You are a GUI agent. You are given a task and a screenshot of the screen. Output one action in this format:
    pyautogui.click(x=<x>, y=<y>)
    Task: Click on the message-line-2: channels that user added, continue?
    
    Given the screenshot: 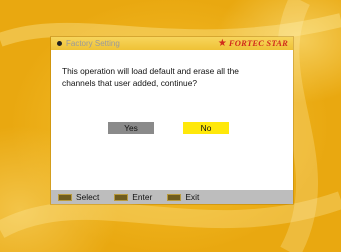 What is the action you would take?
    pyautogui.click(x=130, y=83)
    